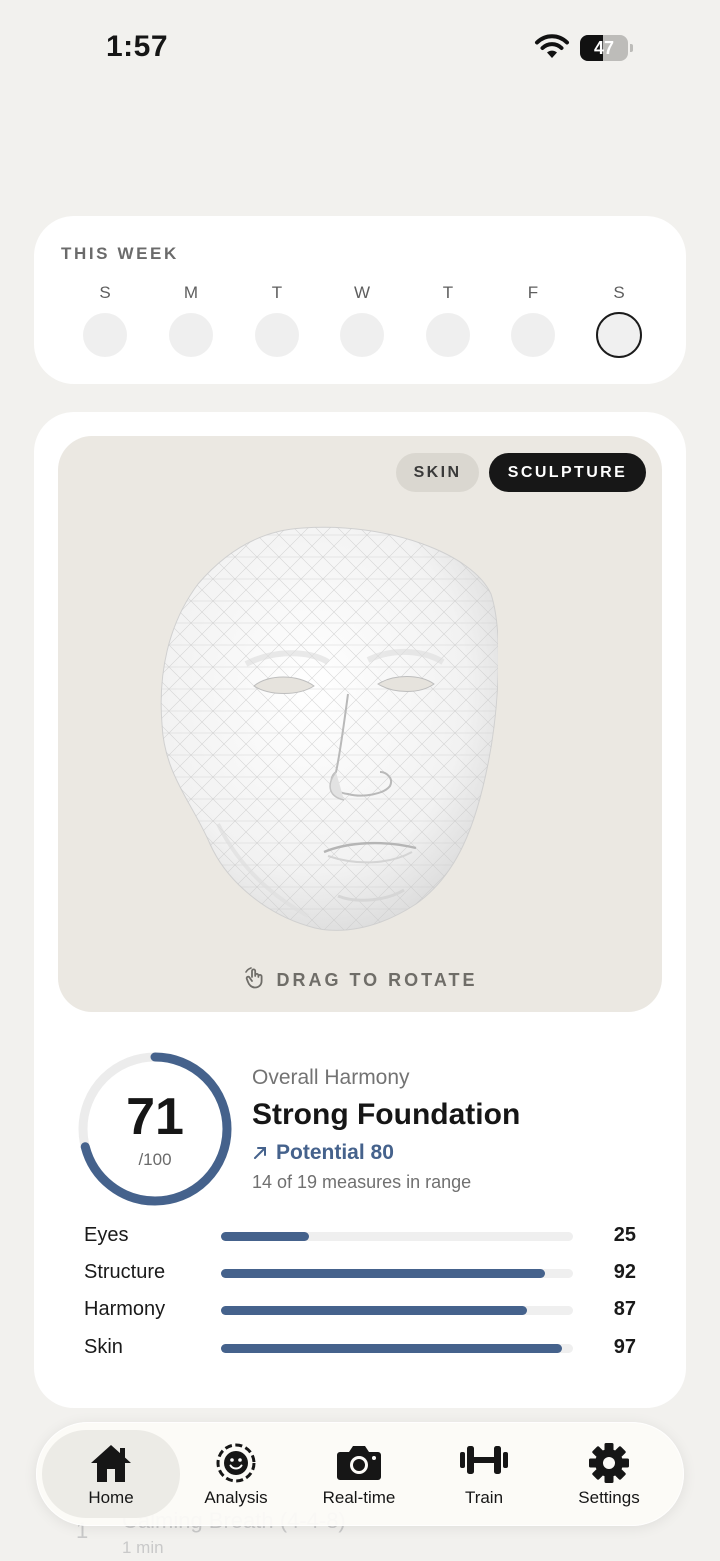 The image size is (720, 1561). I want to click on metric-skin: Skin 97, so click(360, 1349).